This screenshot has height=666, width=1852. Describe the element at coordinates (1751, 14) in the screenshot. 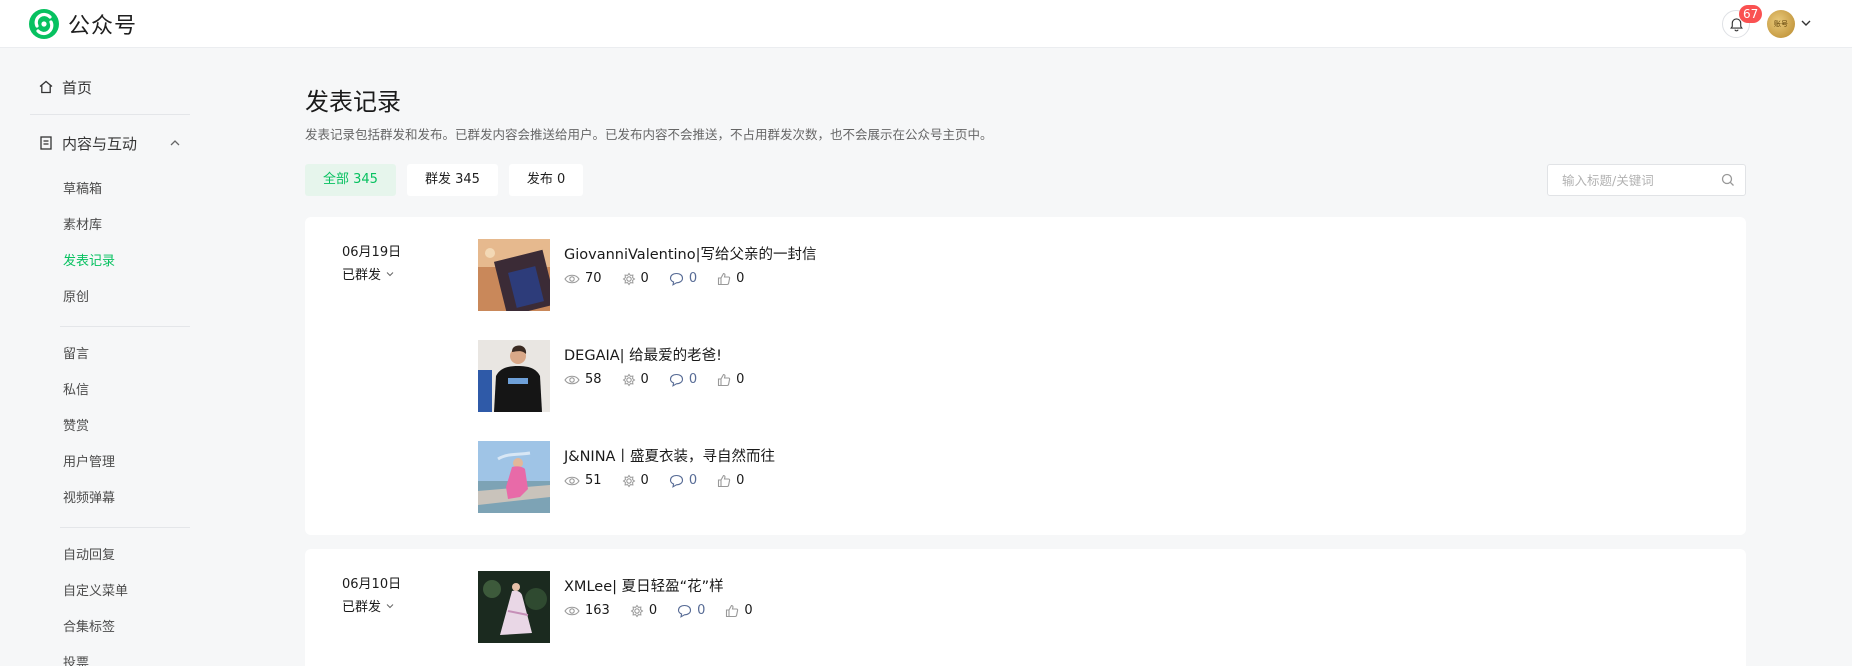

I see `notification-badge: 67` at that location.